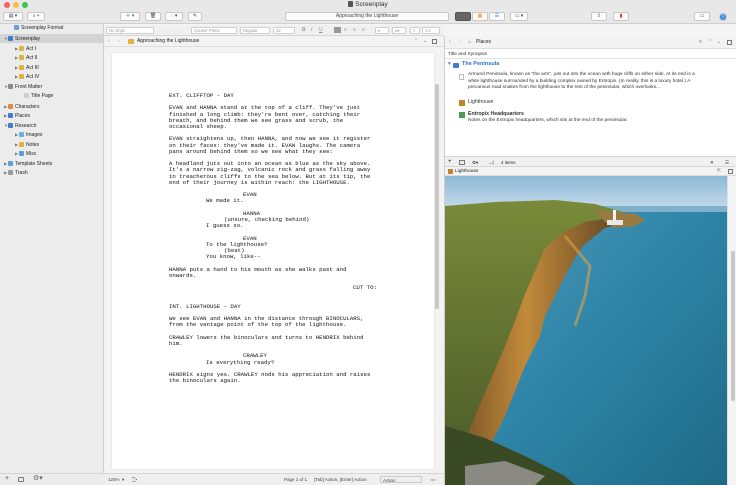 Image resolution: width=736 pixels, height=485 pixels. Describe the element at coordinates (733, 326) in the screenshot. I see `image-scroll-thumb` at that location.